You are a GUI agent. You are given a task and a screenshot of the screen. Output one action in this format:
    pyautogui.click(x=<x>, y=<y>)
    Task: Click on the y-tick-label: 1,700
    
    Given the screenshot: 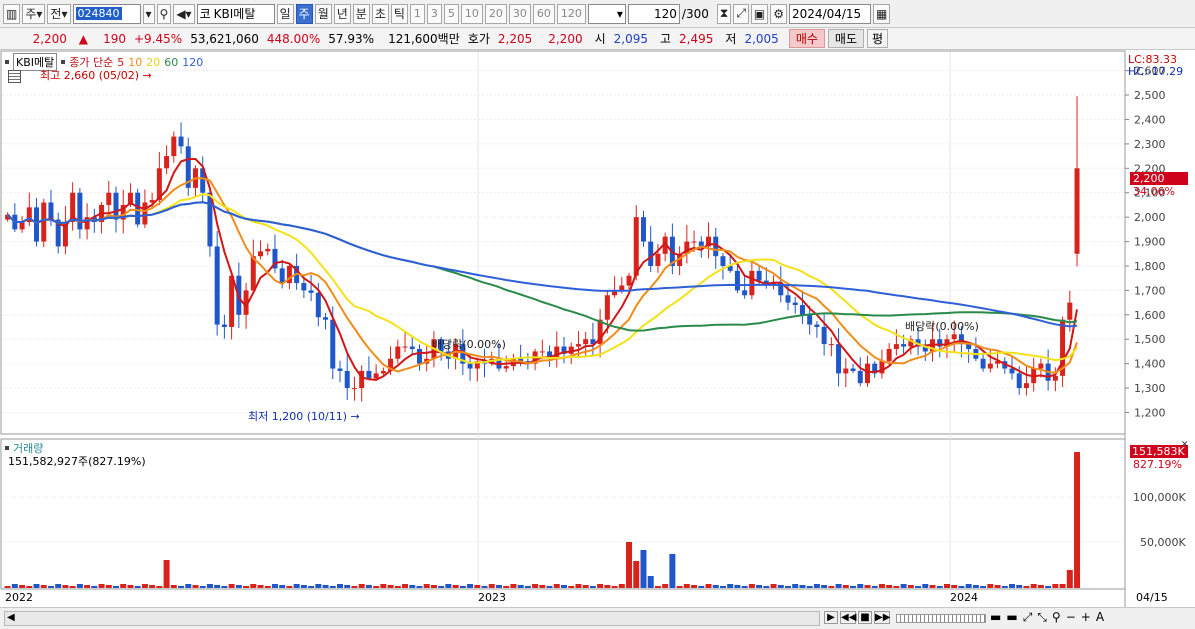 What is the action you would take?
    pyautogui.click(x=1150, y=290)
    